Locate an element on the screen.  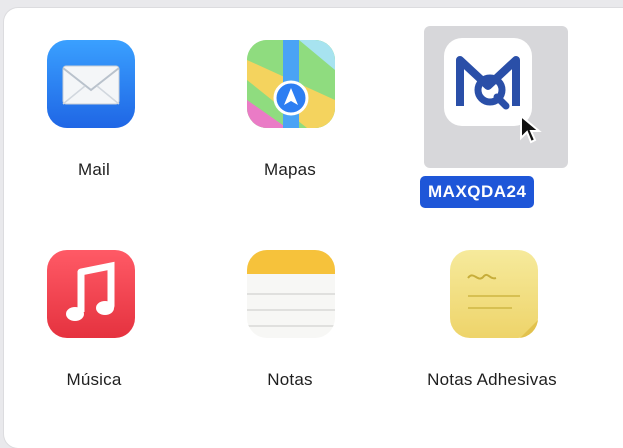
notes-icon is located at coordinates (291, 294).